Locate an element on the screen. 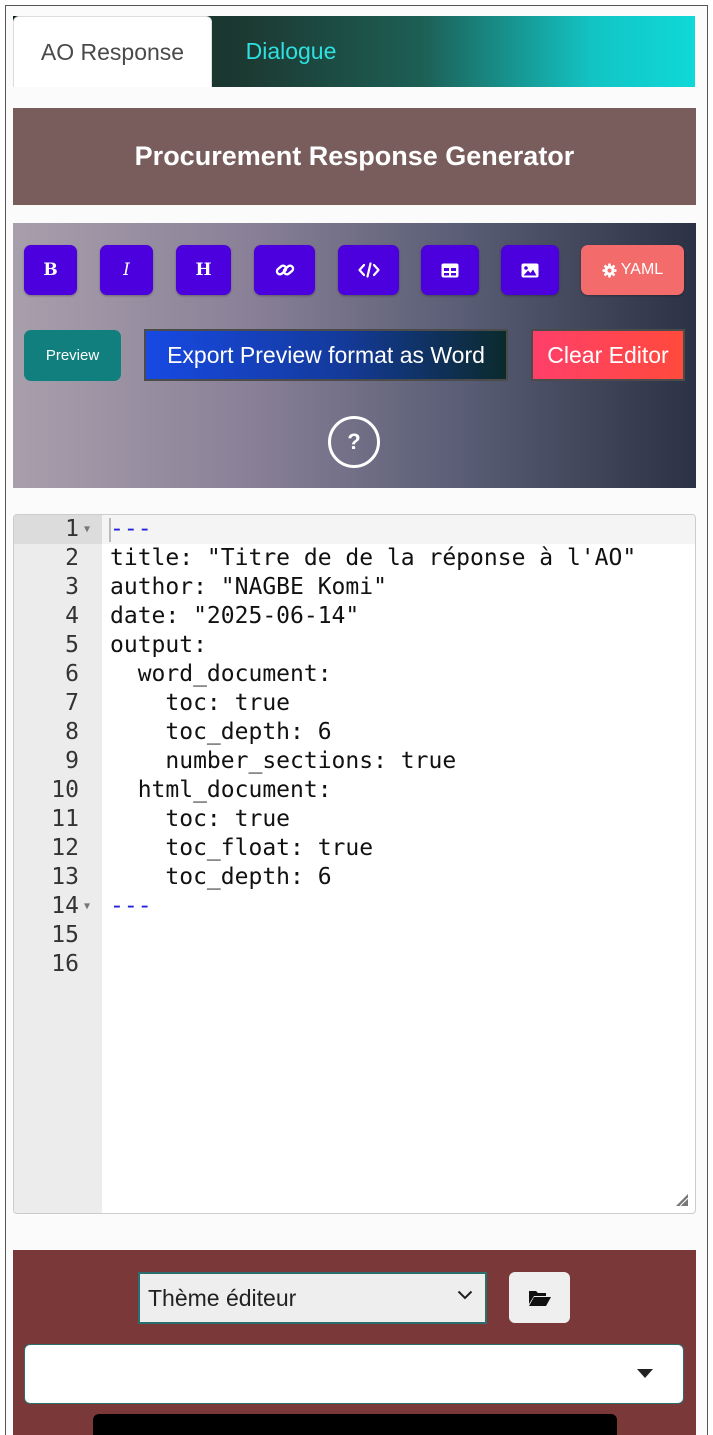 The width and height of the screenshot is (713, 1435). text-cursor is located at coordinates (110, 530).